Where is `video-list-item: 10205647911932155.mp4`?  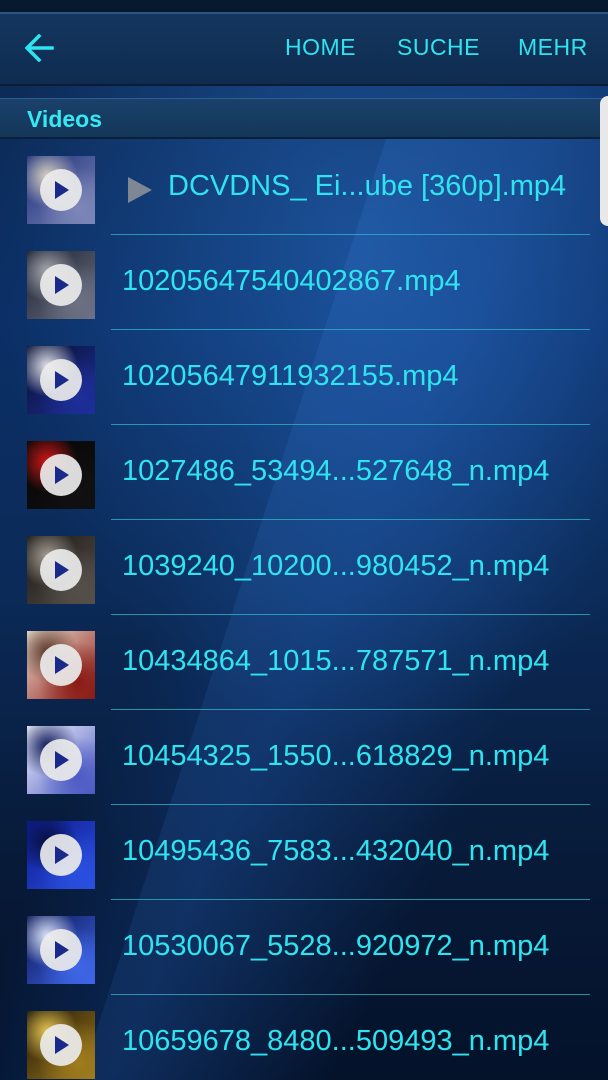 video-list-item: 10205647911932155.mp4 is located at coordinates (304, 377).